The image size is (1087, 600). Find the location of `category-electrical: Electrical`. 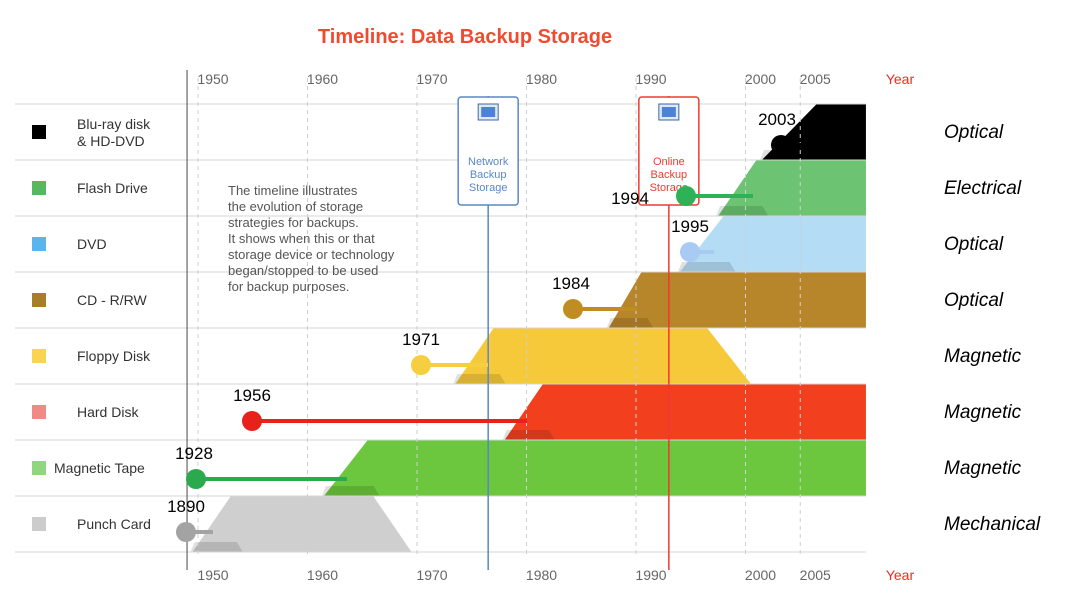

category-electrical: Electrical is located at coordinates (983, 188).